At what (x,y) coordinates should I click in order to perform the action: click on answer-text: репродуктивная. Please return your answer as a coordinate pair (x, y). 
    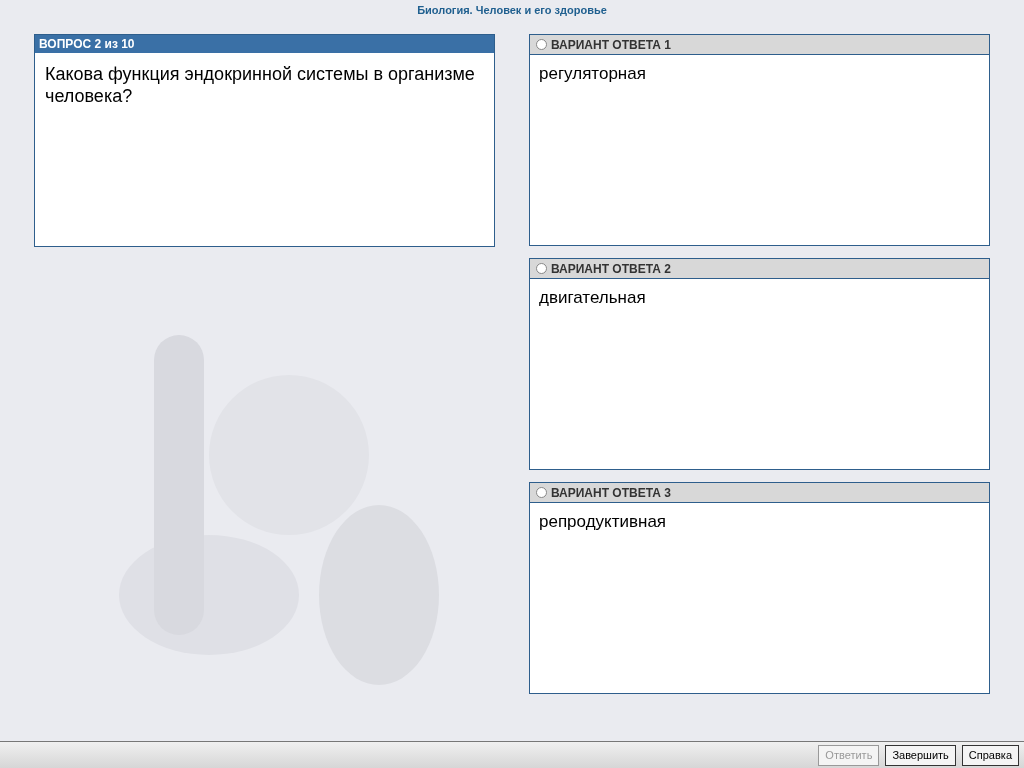
    Looking at the image, I should click on (603, 522).